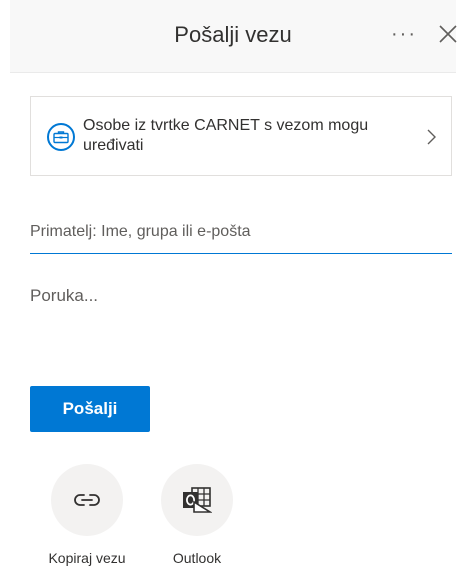  Describe the element at coordinates (241, 301) in the screenshot. I see `message-field` at that location.